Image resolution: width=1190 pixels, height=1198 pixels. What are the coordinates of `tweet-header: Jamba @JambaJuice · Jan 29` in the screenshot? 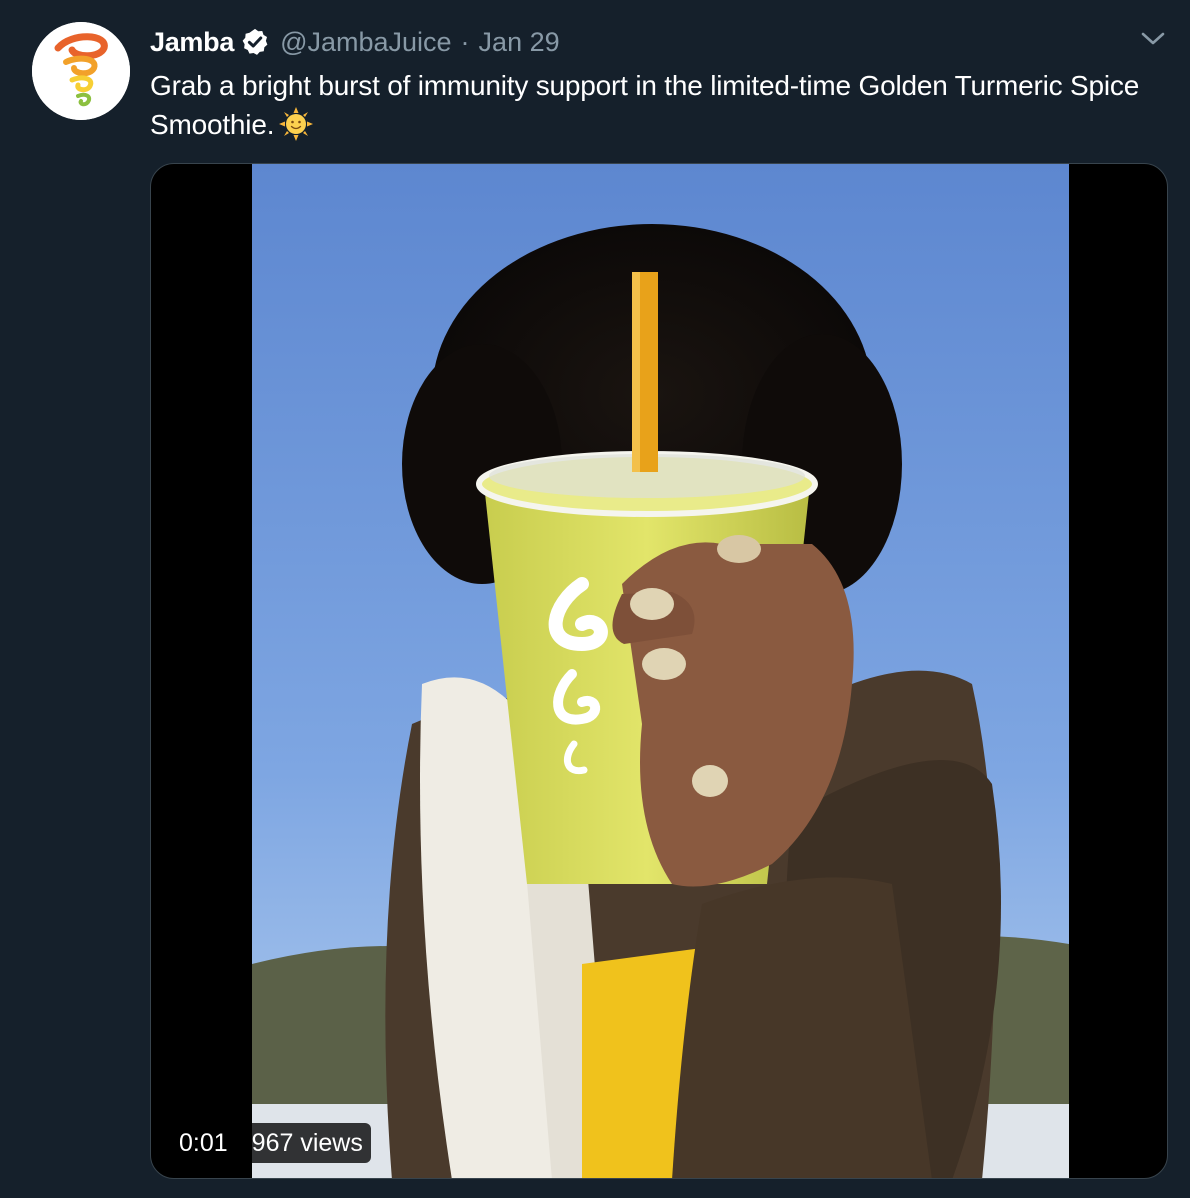 It's located at (355, 42).